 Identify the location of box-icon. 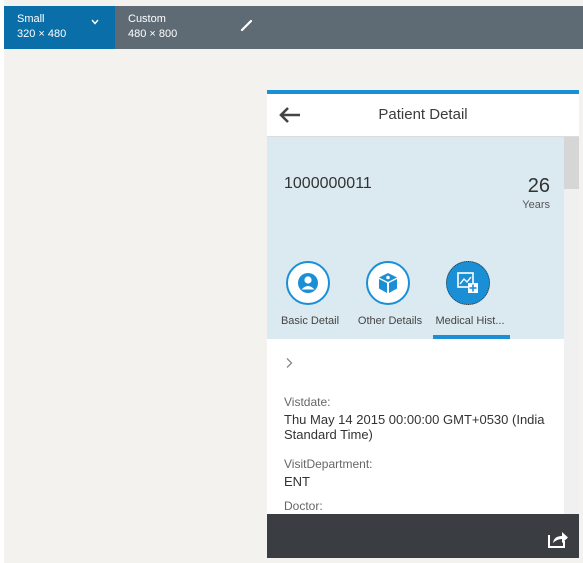
(388, 283).